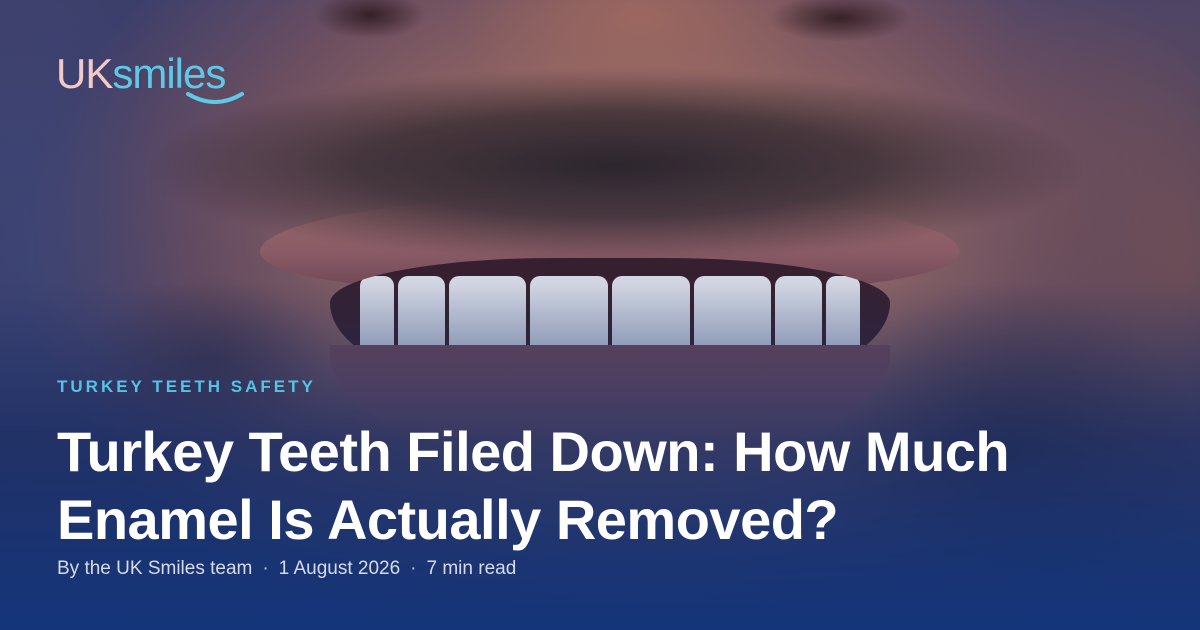 Image resolution: width=1200 pixels, height=630 pixels. What do you see at coordinates (155, 568) in the screenshot?
I see `article-author: By the UK Smiles team` at bounding box center [155, 568].